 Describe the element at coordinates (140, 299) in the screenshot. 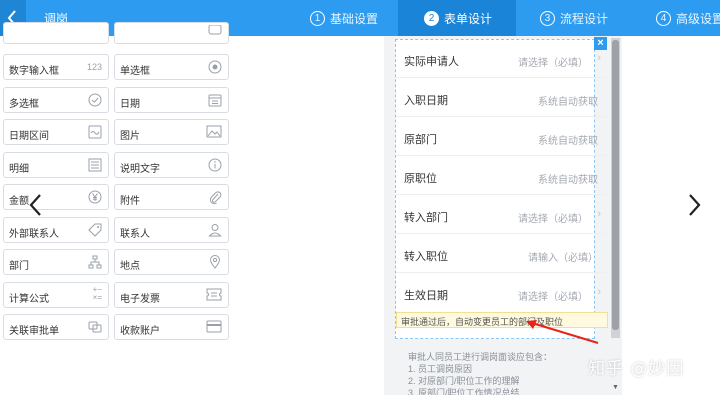

I see `widget-label: 电子发票` at that location.